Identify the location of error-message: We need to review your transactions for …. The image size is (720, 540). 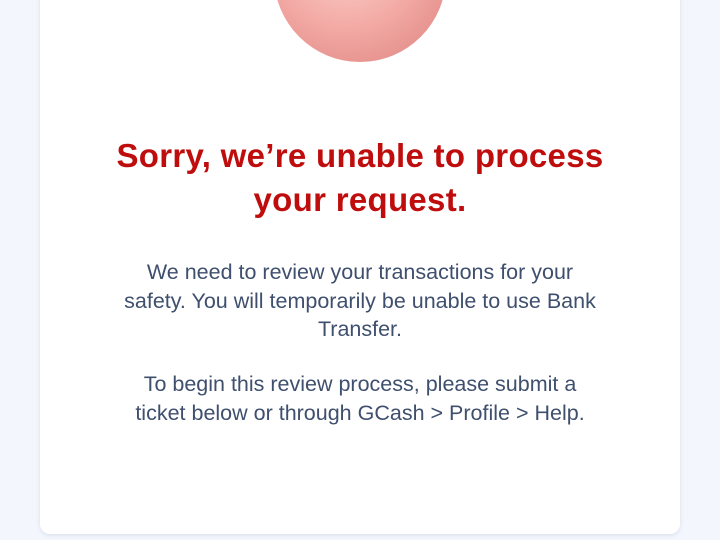
(360, 300).